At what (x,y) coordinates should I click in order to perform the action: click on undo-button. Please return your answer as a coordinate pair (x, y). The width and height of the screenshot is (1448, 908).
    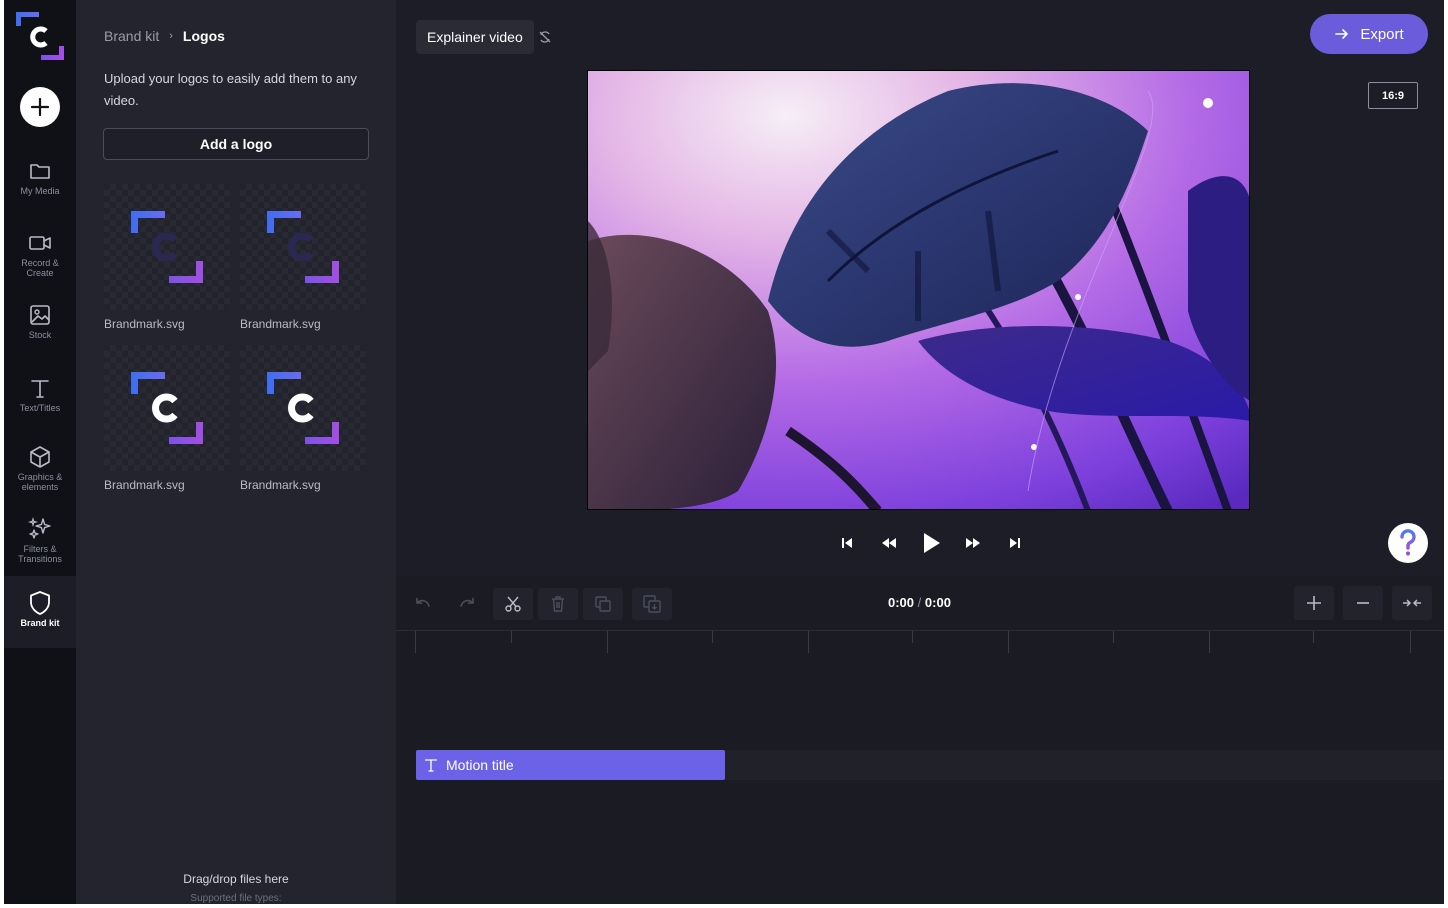
    Looking at the image, I should click on (423, 604).